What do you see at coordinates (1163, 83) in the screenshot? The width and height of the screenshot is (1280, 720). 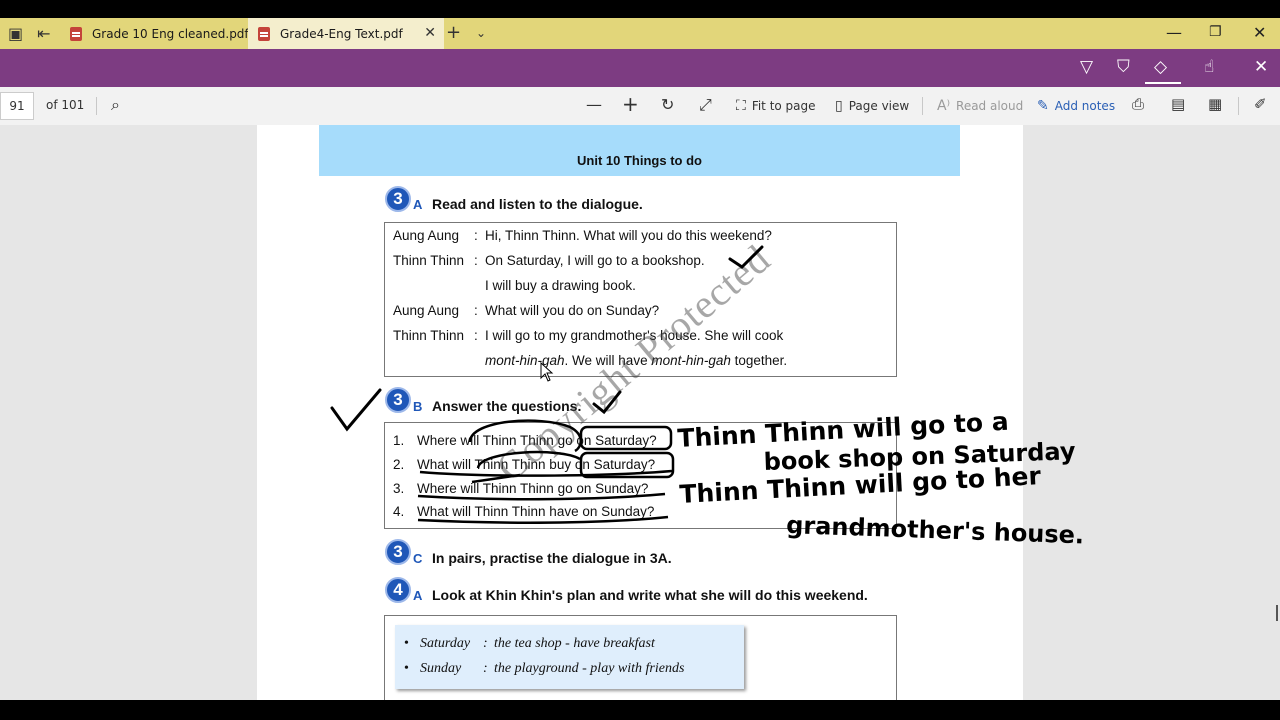 I see `eraser-selected-indicator` at bounding box center [1163, 83].